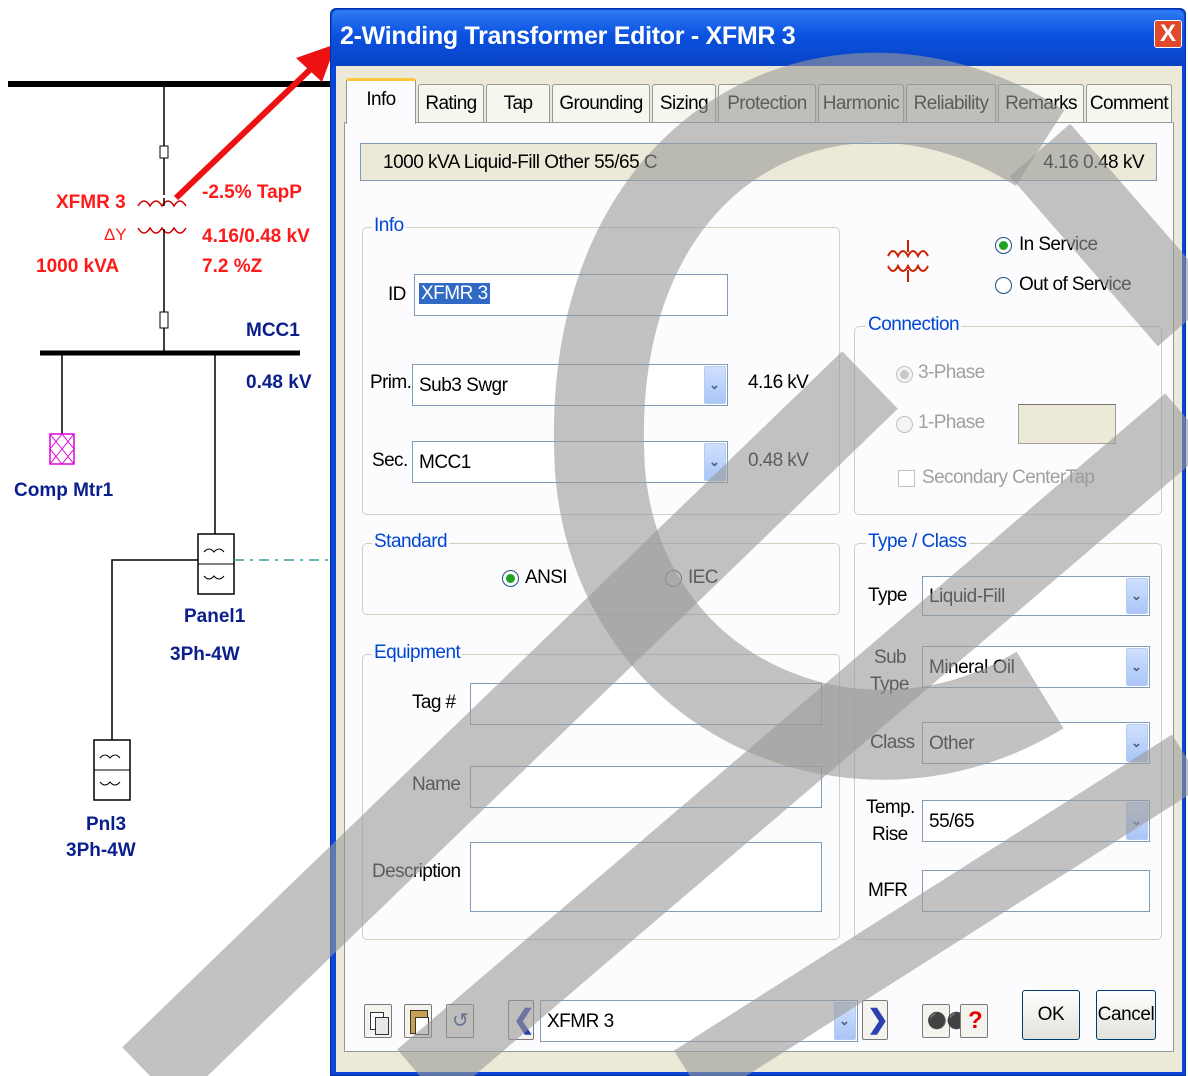 The height and width of the screenshot is (1076, 1188). Describe the element at coordinates (518, 103) in the screenshot. I see `tab-tap: Tap` at that location.